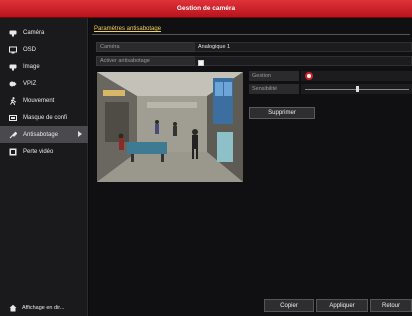  I want to click on tamper-icon, so click(13, 135).